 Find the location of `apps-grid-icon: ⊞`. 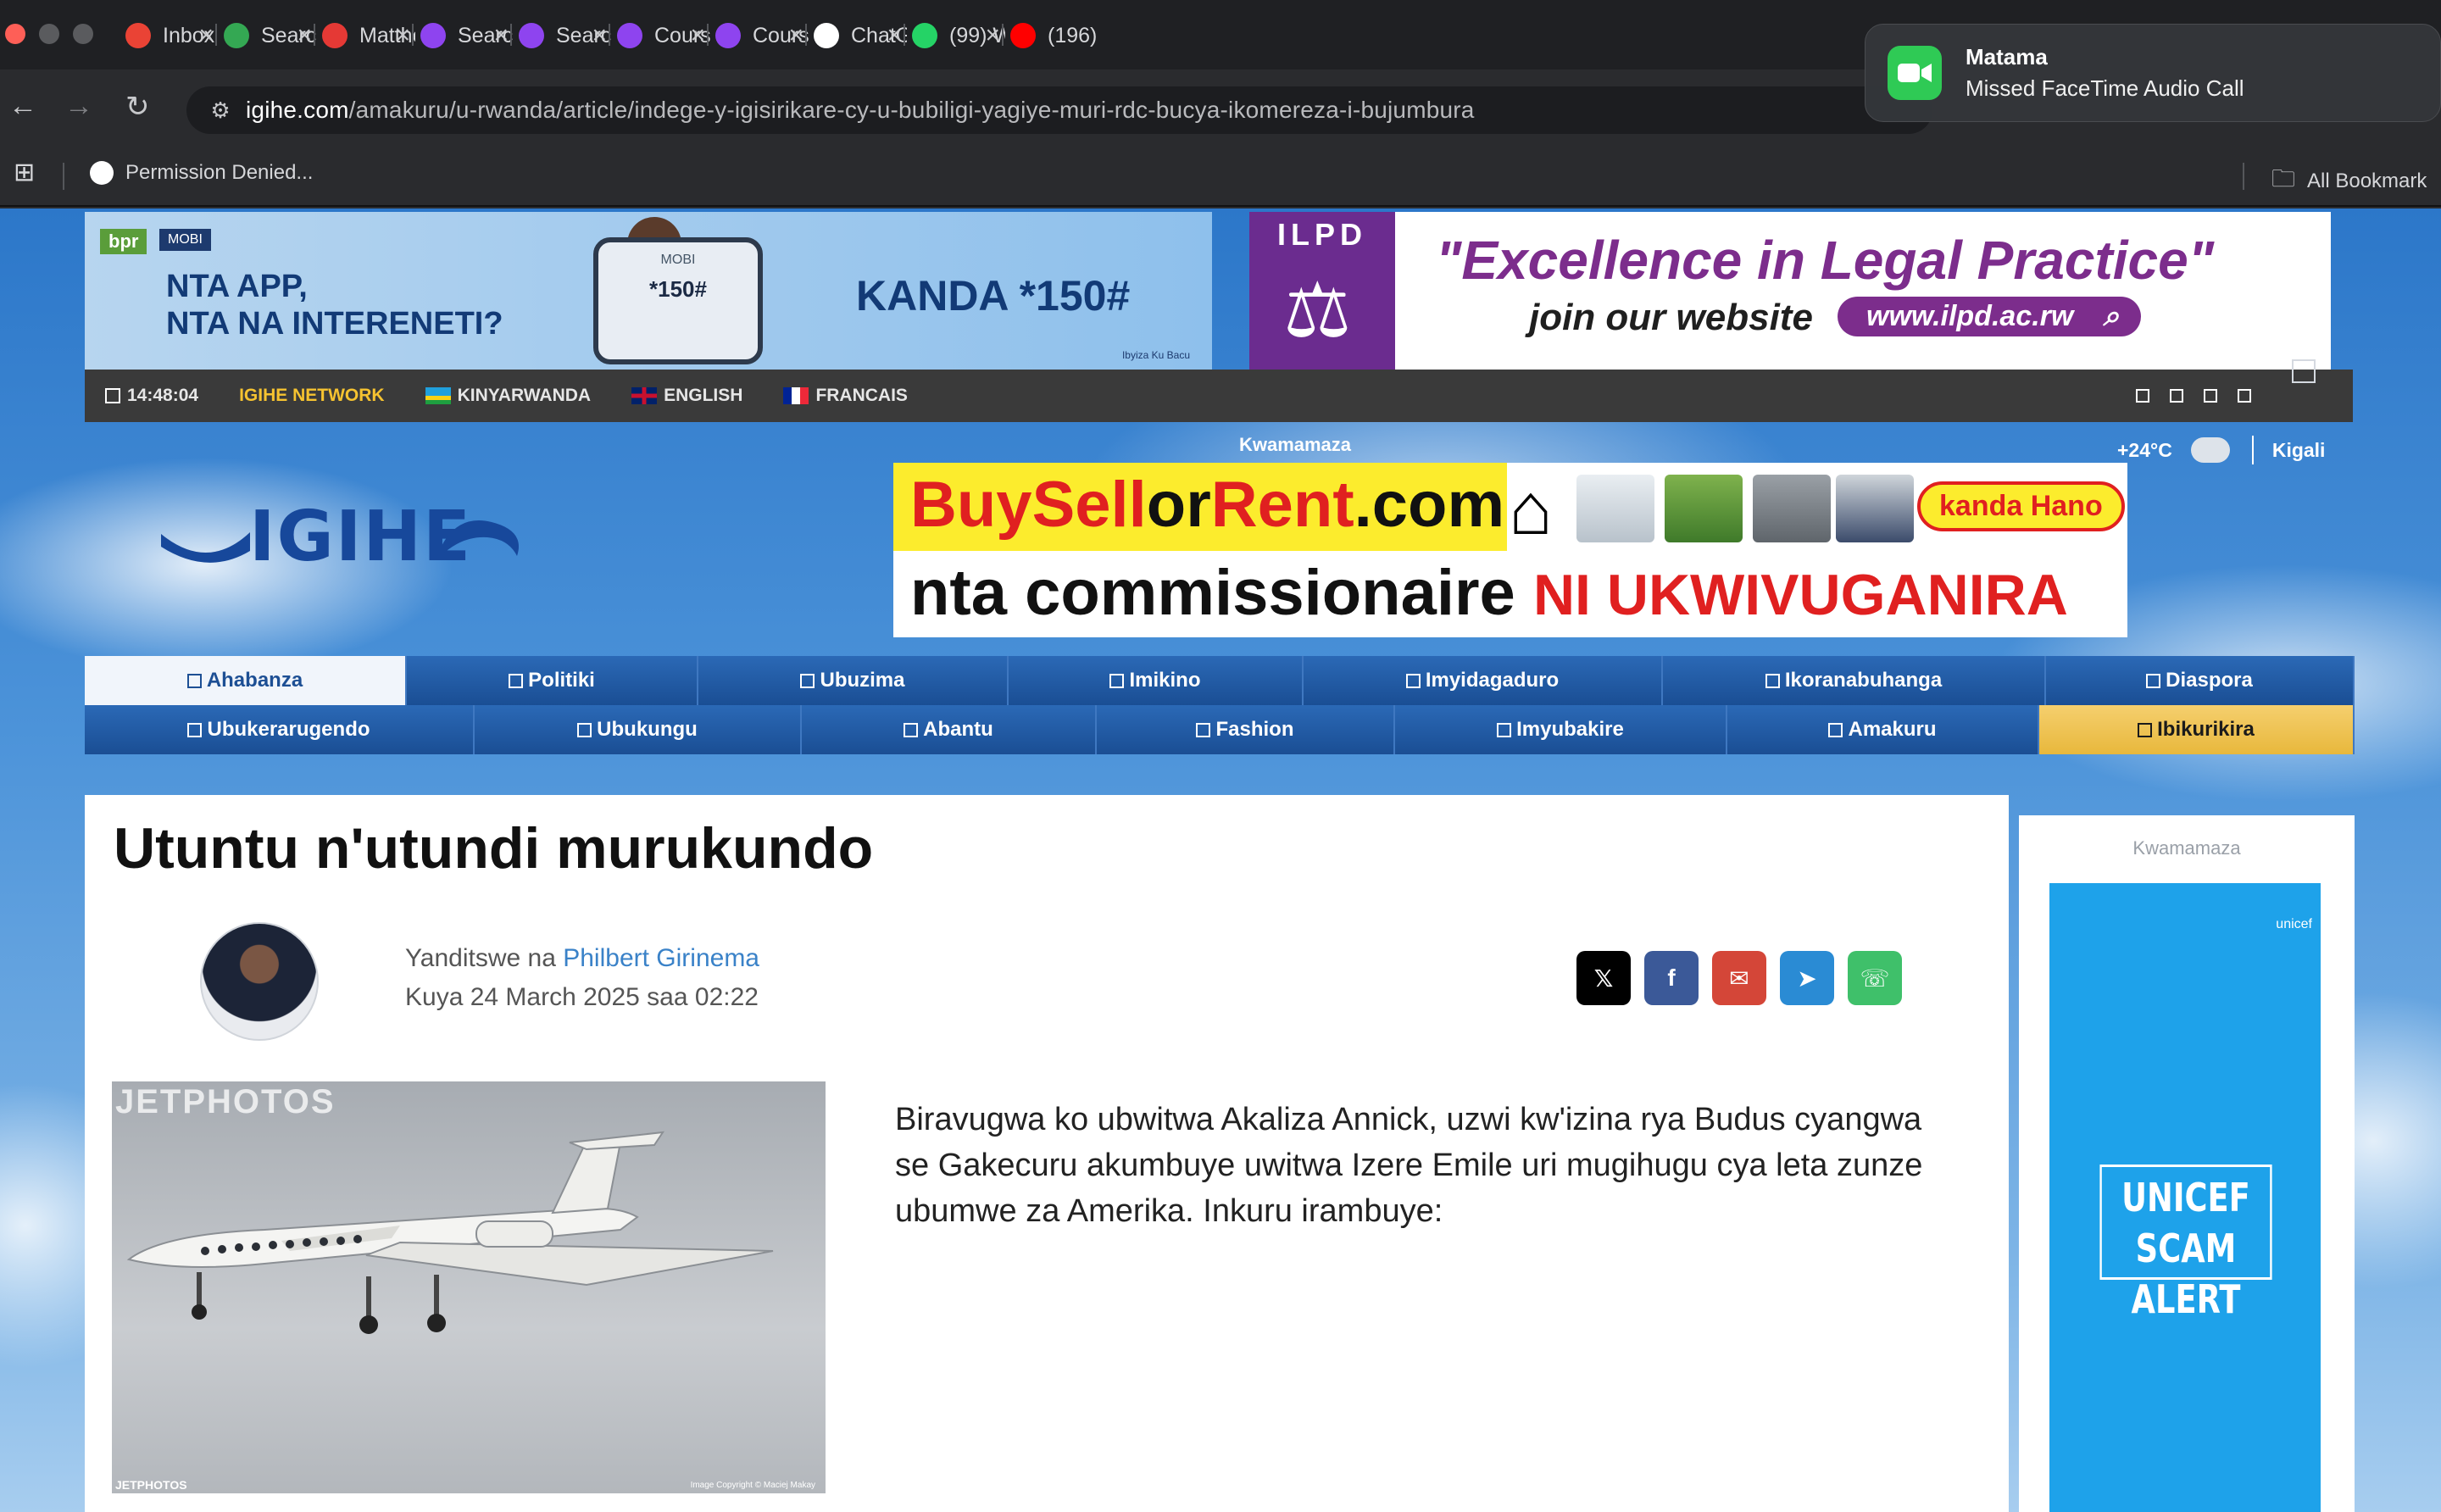

apps-grid-icon: ⊞ is located at coordinates (25, 173).